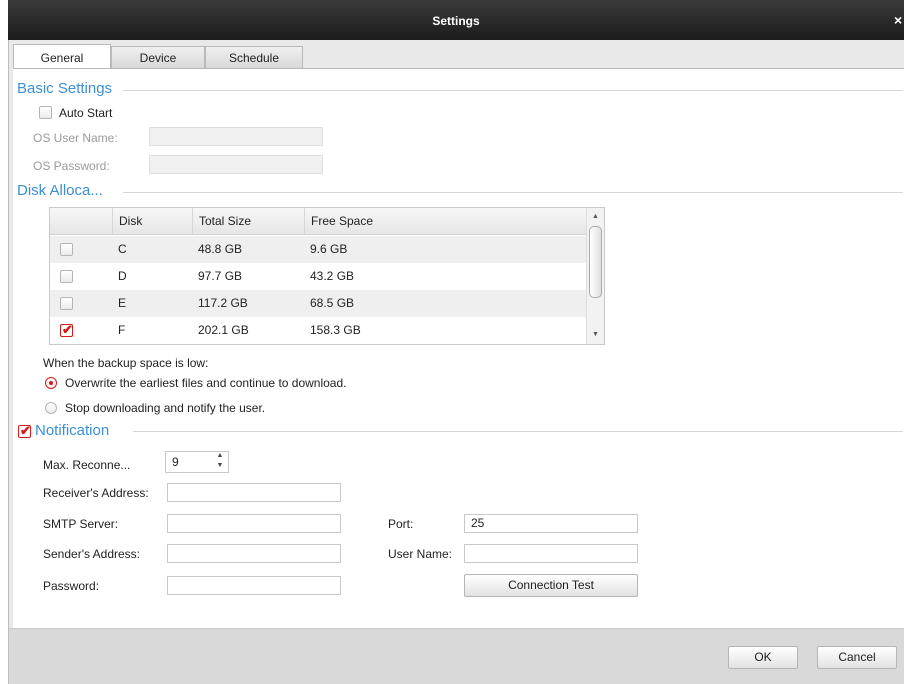  What do you see at coordinates (254, 492) in the screenshot?
I see `receiver-address-field` at bounding box center [254, 492].